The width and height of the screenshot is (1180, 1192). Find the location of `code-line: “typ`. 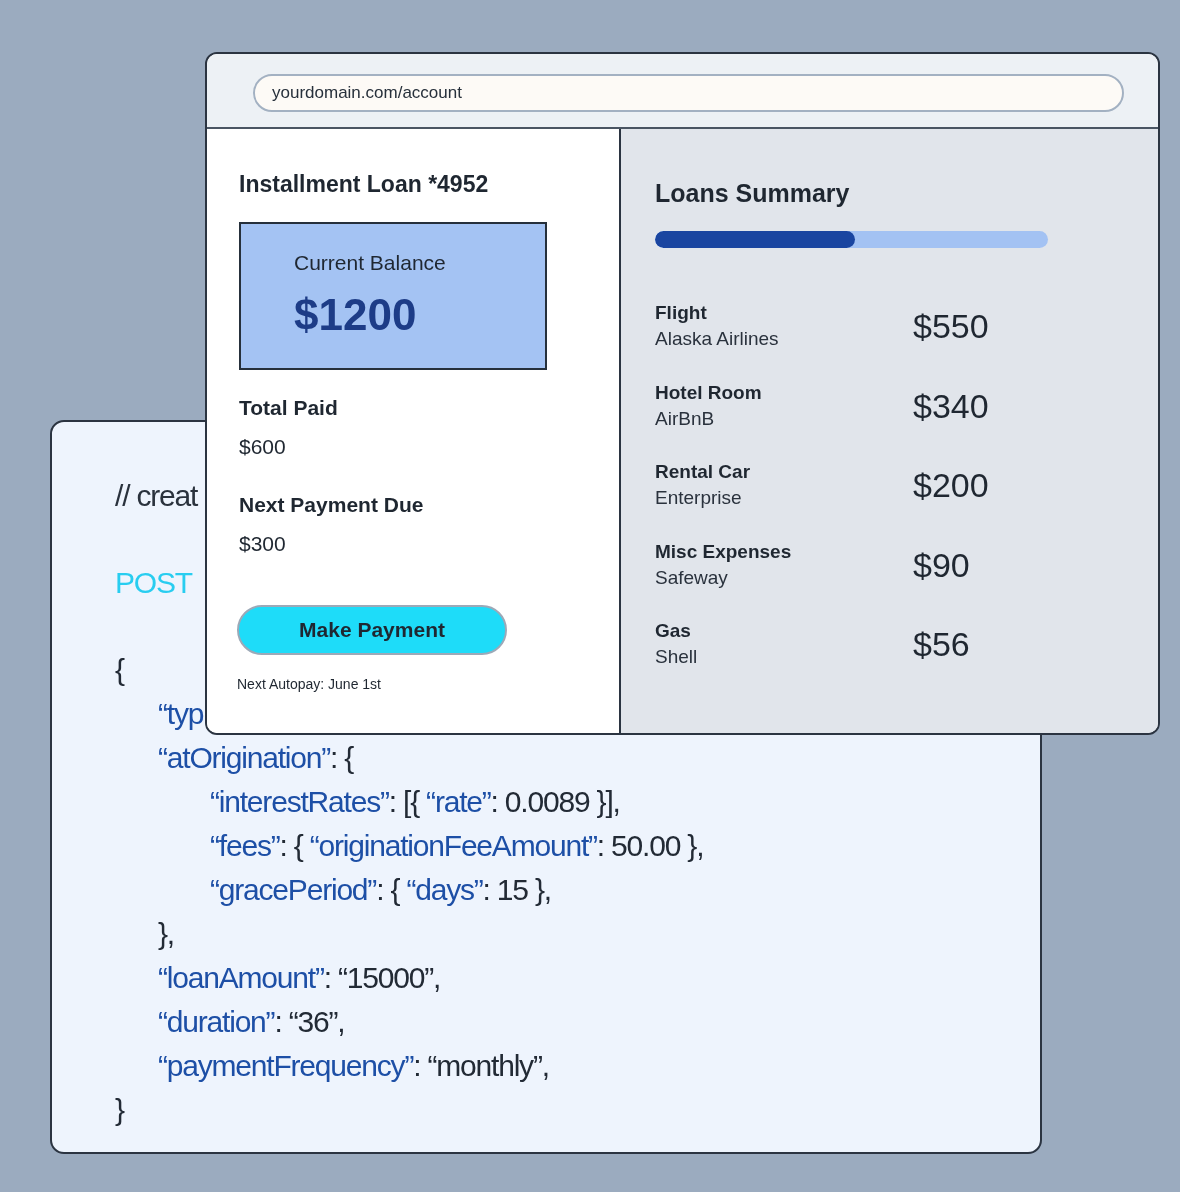

code-line: “typ is located at coordinates (181, 714).